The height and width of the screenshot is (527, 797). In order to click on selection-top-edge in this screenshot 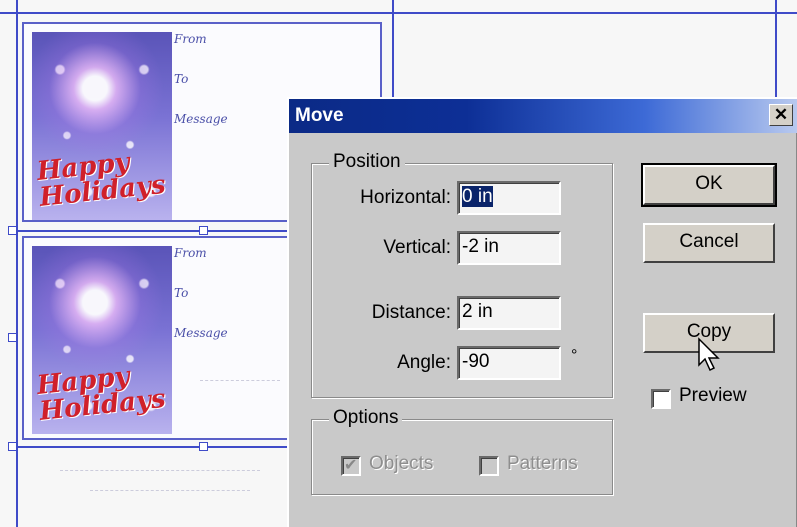, I will do `click(149, 231)`.